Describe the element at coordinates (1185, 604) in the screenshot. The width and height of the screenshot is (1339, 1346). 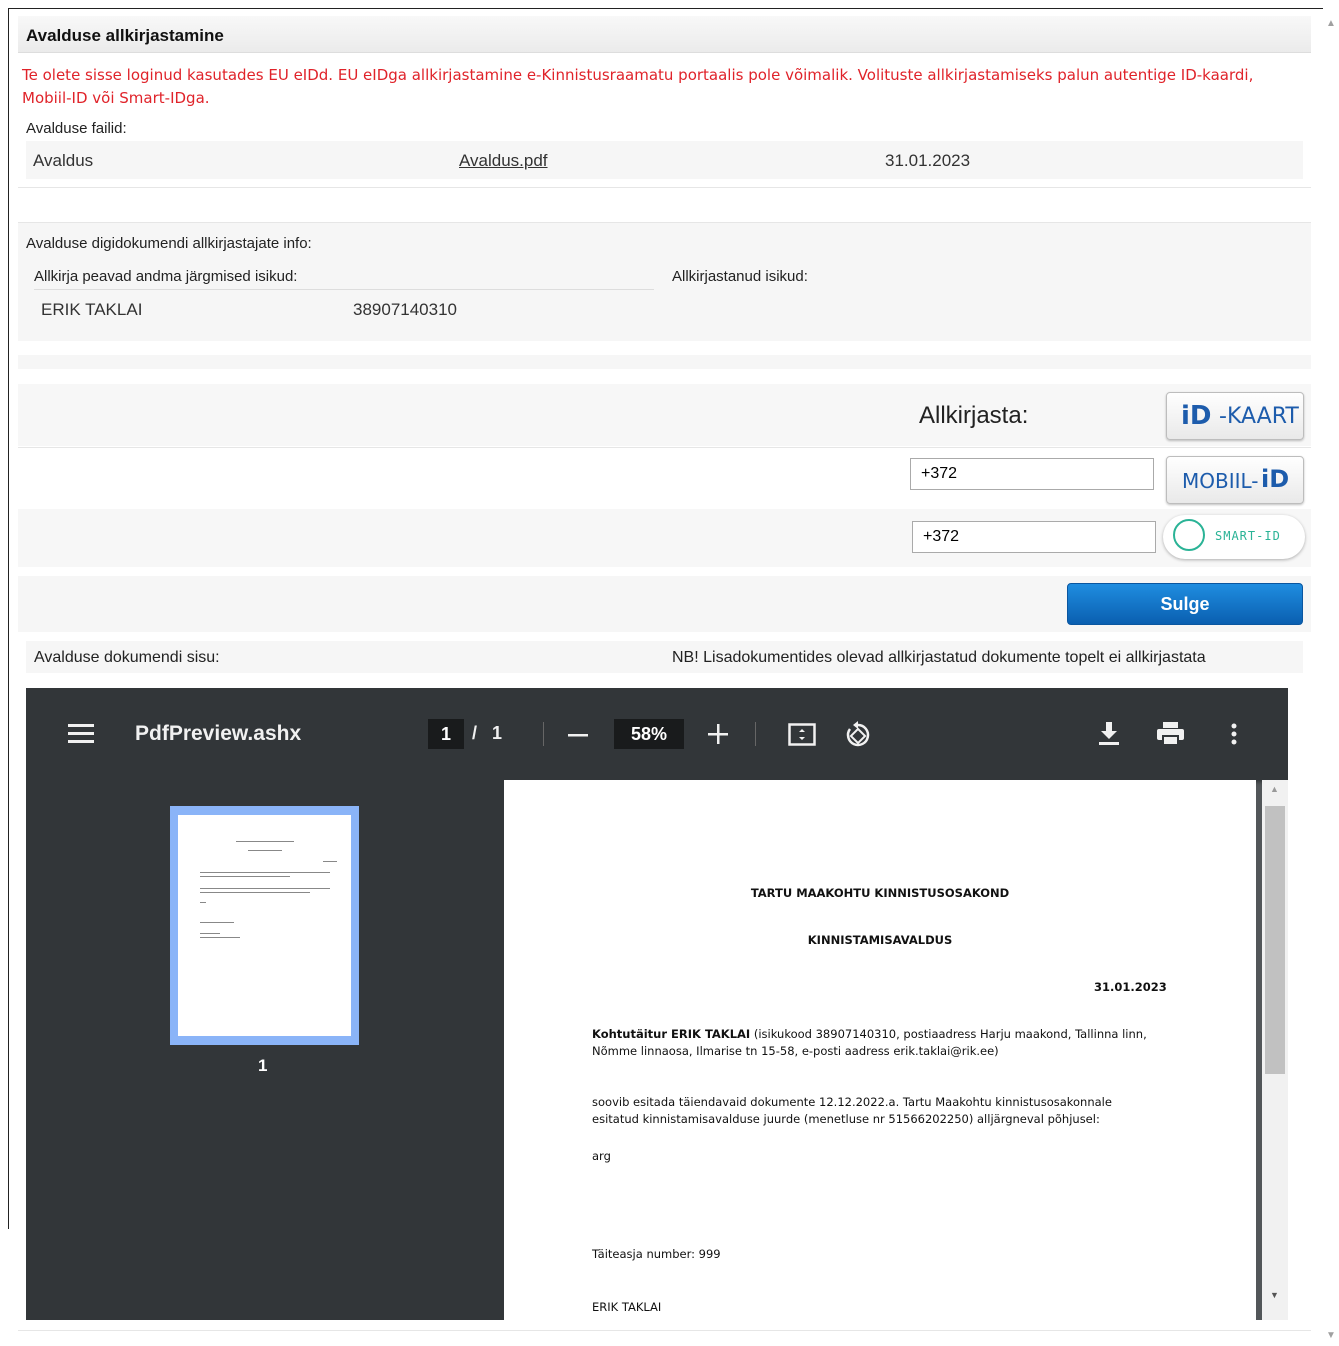
I see `close-button: Sulge` at that location.